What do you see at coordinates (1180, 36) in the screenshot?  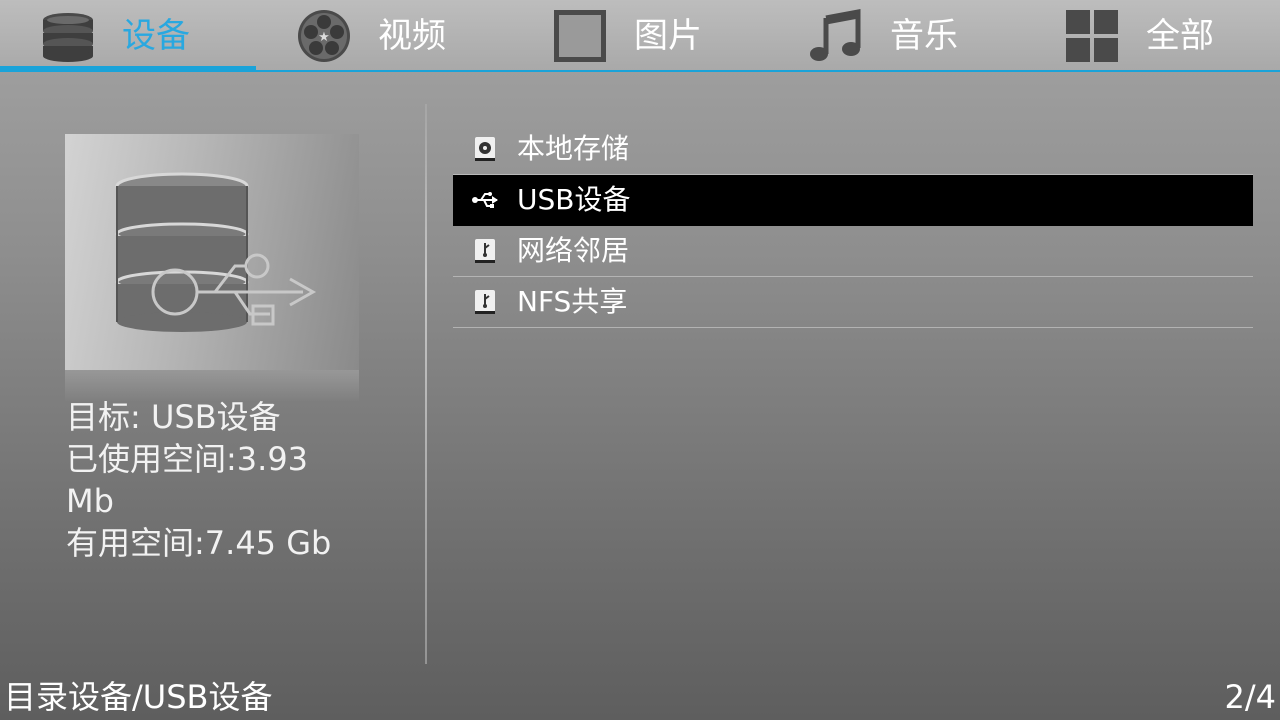 I see `tab-label: 全部` at bounding box center [1180, 36].